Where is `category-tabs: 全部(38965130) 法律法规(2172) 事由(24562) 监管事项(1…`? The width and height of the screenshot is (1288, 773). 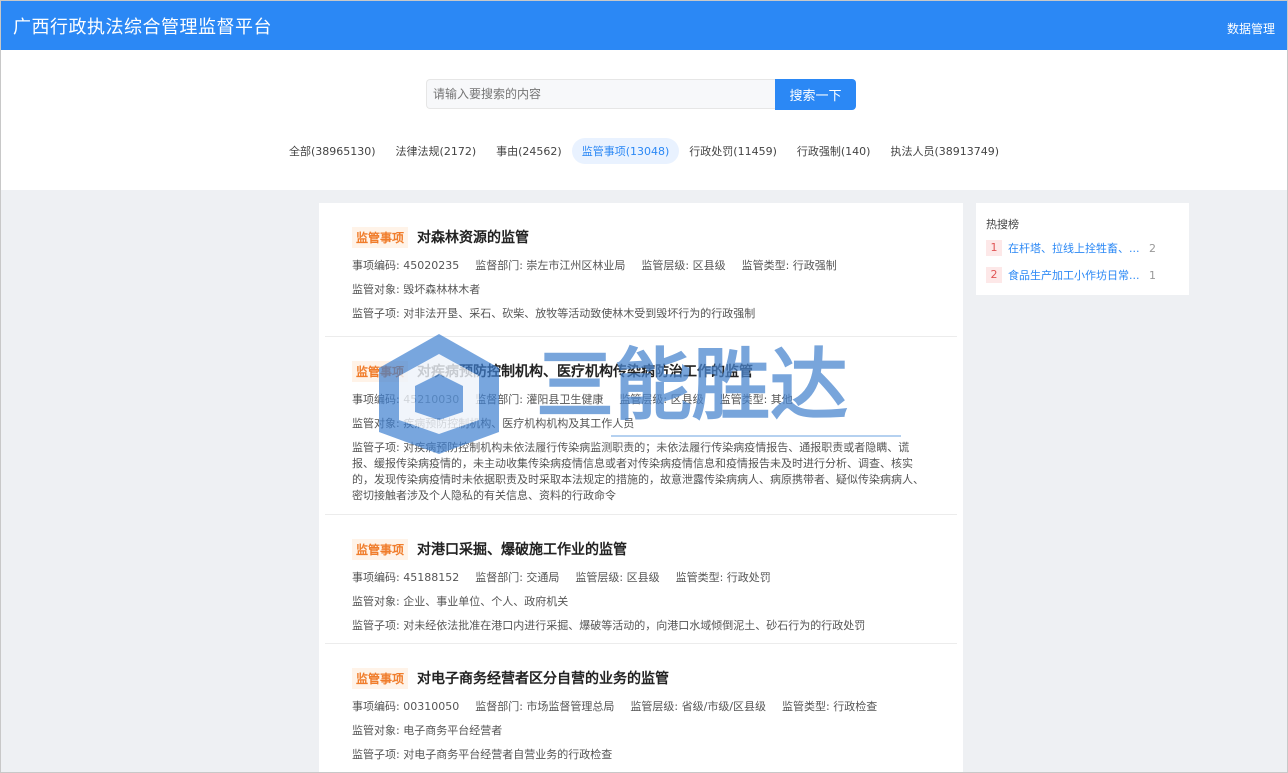 category-tabs: 全部(38965130) 法律法规(2172) 事由(24562) 监管事项(1… is located at coordinates (644, 151).